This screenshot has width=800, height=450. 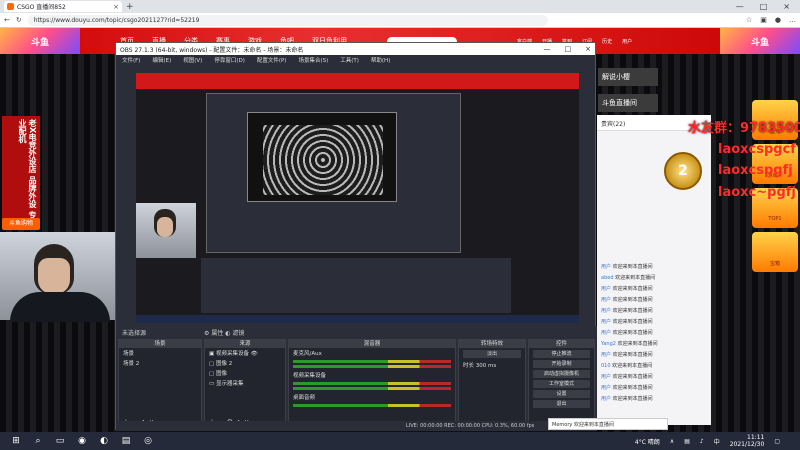 What do you see at coordinates (60, 277) in the screenshot?
I see `webcam-feed` at bounding box center [60, 277].